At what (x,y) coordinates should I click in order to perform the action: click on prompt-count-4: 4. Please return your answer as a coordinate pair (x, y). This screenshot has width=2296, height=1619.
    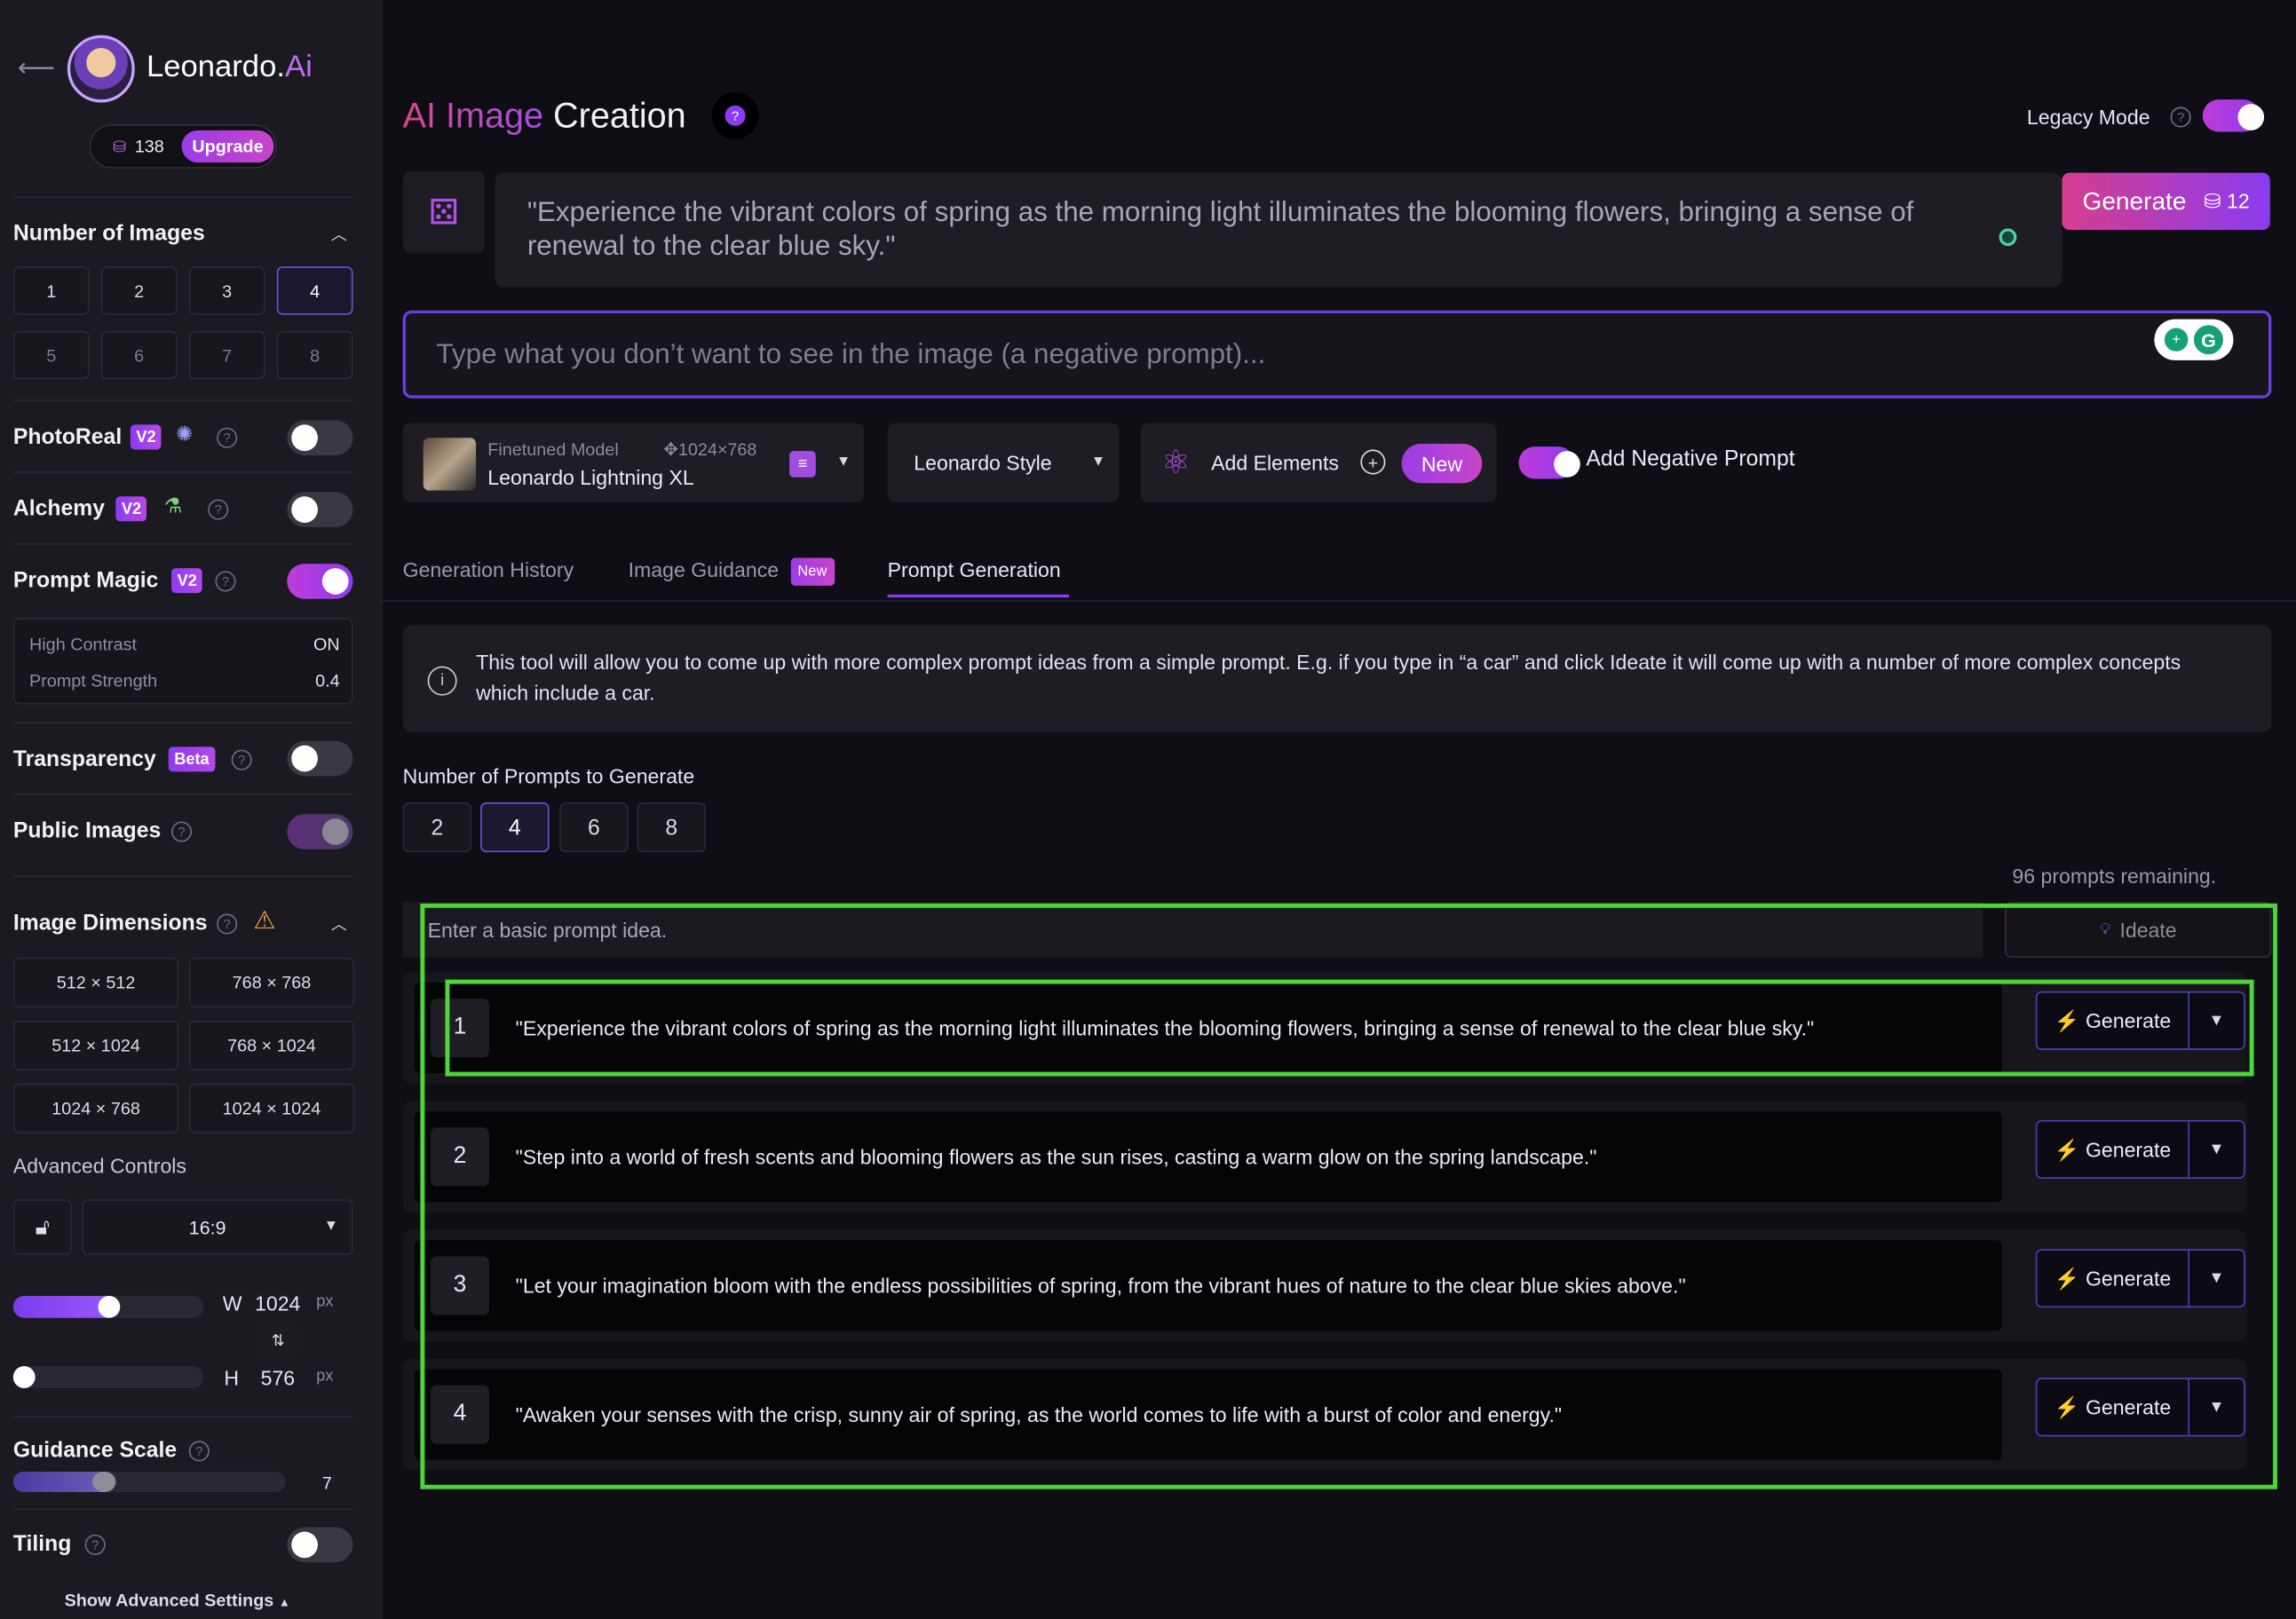
    Looking at the image, I should click on (515, 827).